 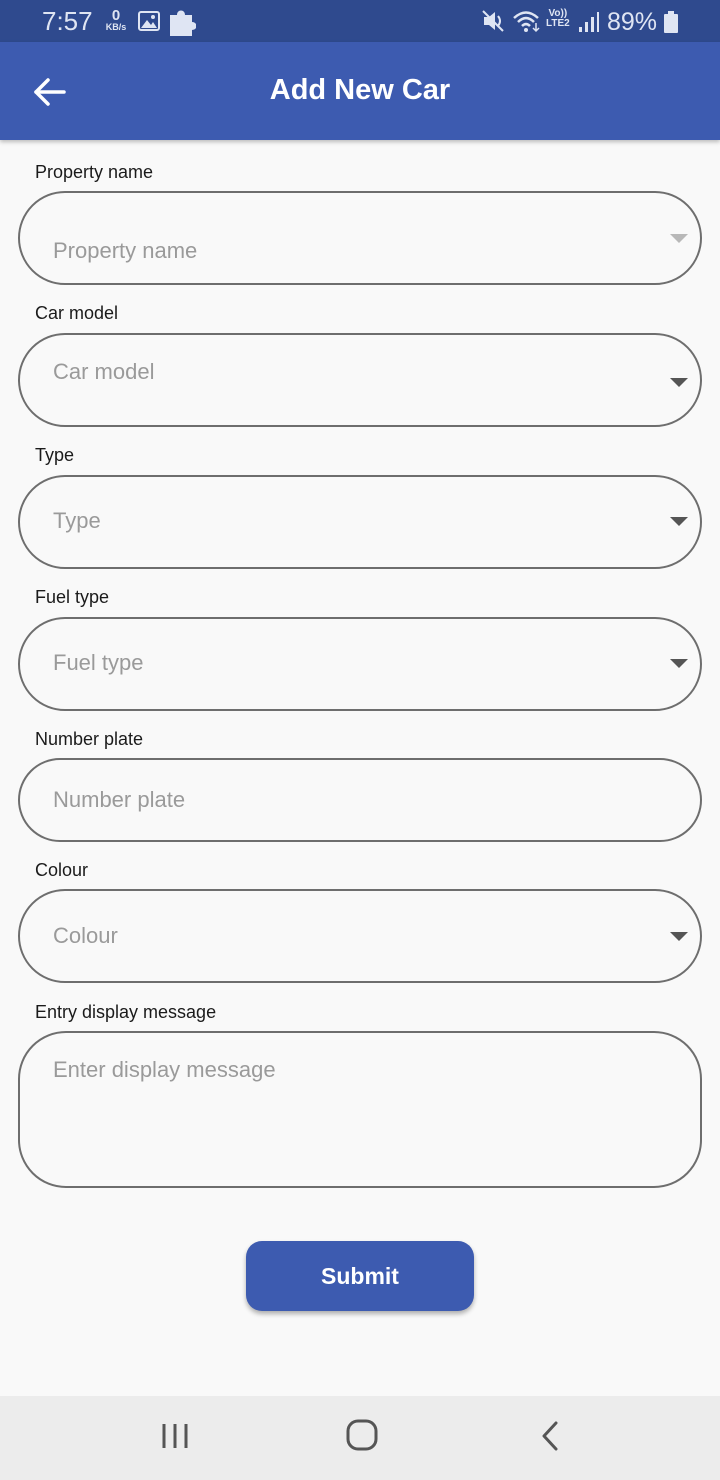 I want to click on entry-display-message-textarea: Enter display message, so click(x=360, y=1109).